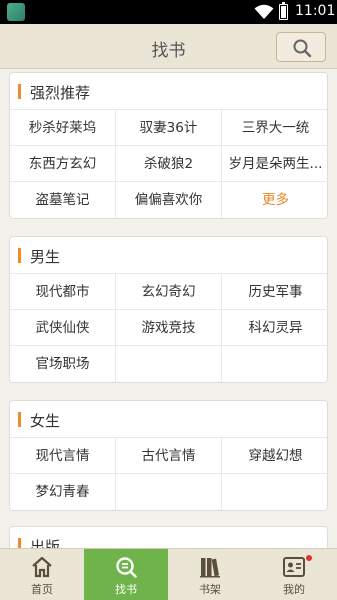 The width and height of the screenshot is (337, 600). What do you see at coordinates (45, 543) in the screenshot?
I see `section-title: 出版` at bounding box center [45, 543].